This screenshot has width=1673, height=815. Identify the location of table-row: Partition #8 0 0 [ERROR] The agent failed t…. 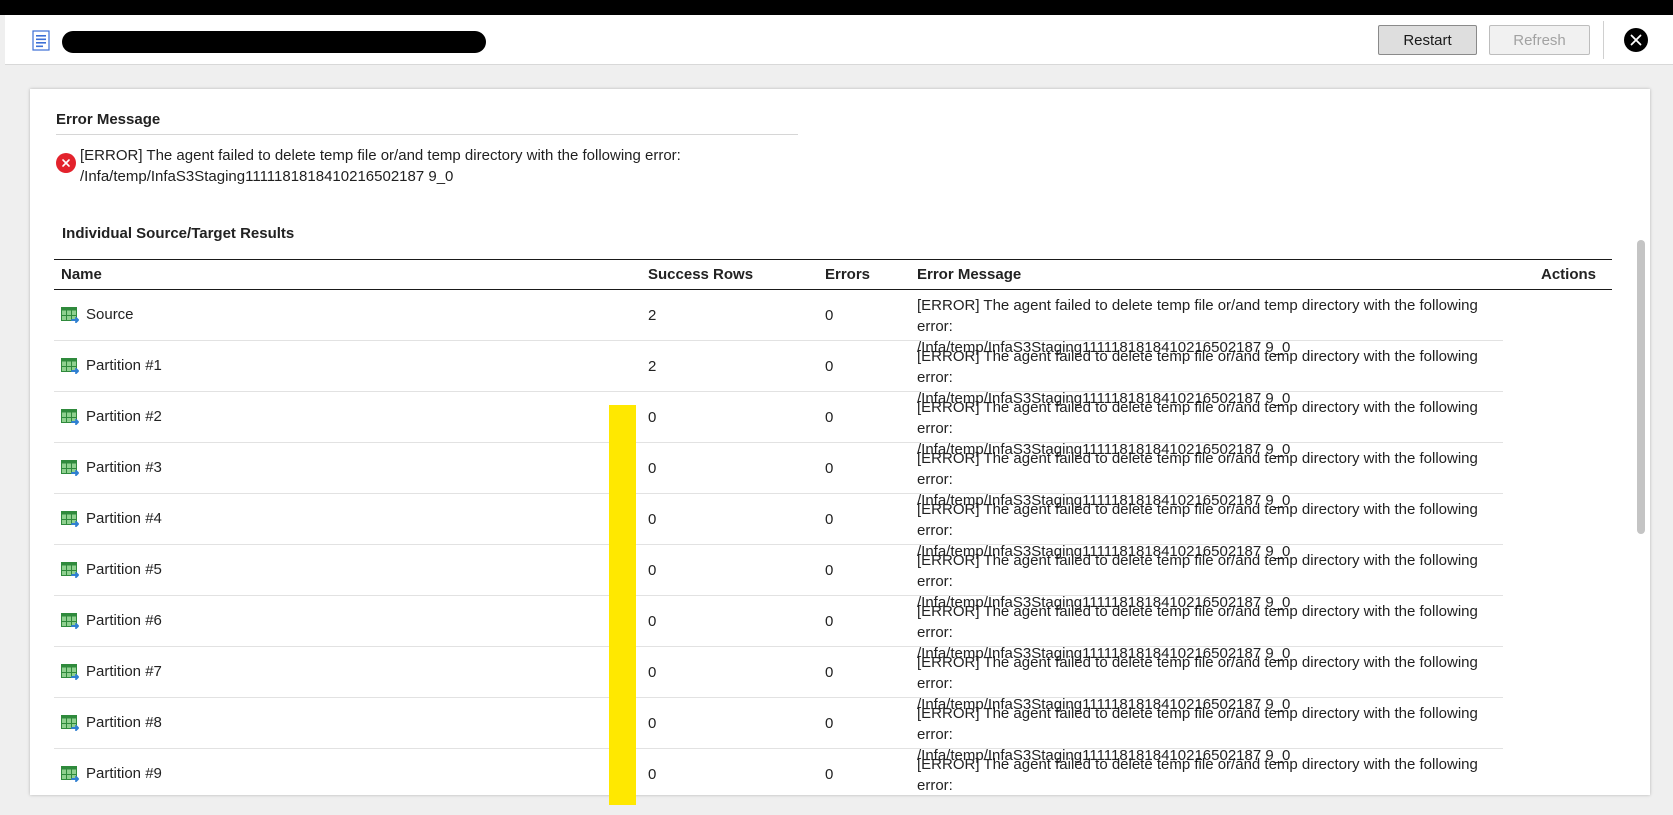
(833, 731).